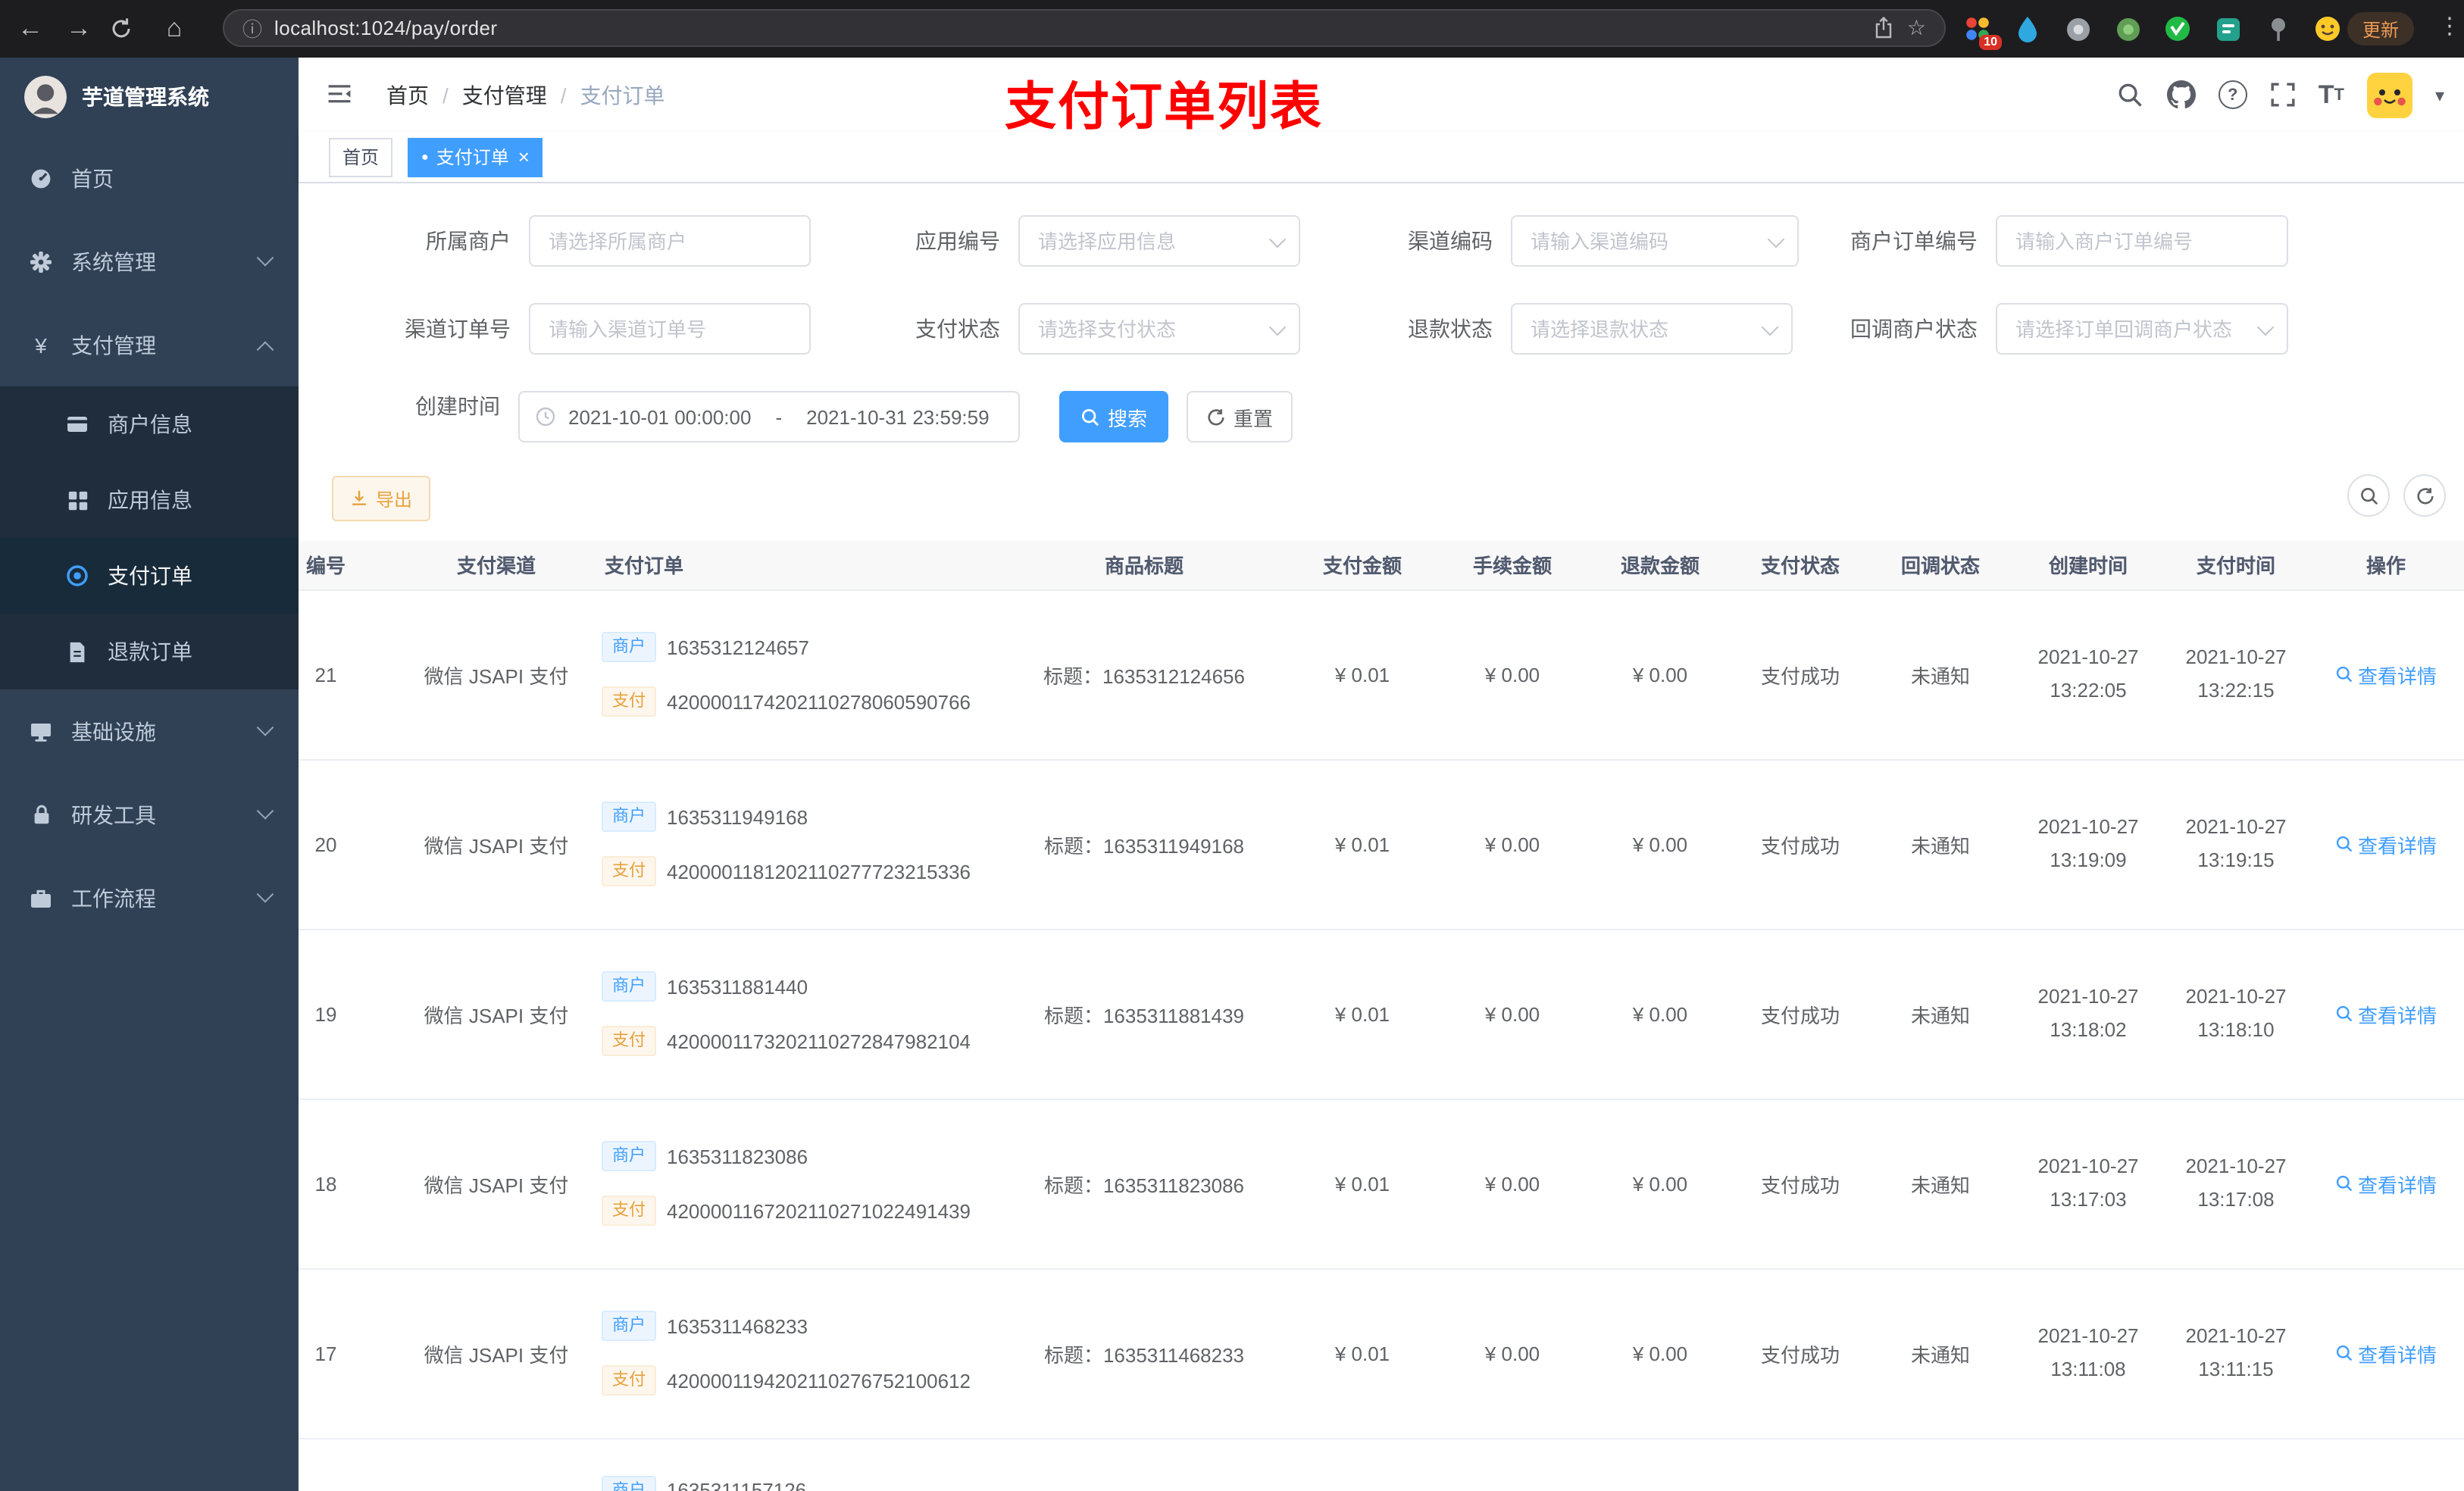 This screenshot has height=1491, width=2464. What do you see at coordinates (41, 814) in the screenshot?
I see `lock-icon` at bounding box center [41, 814].